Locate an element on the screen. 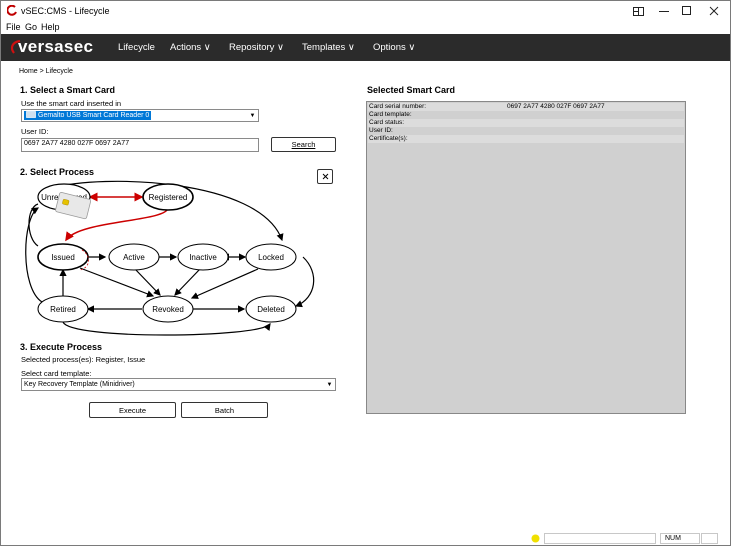 This screenshot has height=546, width=731. state-retired-label: Retired is located at coordinates (63, 309).